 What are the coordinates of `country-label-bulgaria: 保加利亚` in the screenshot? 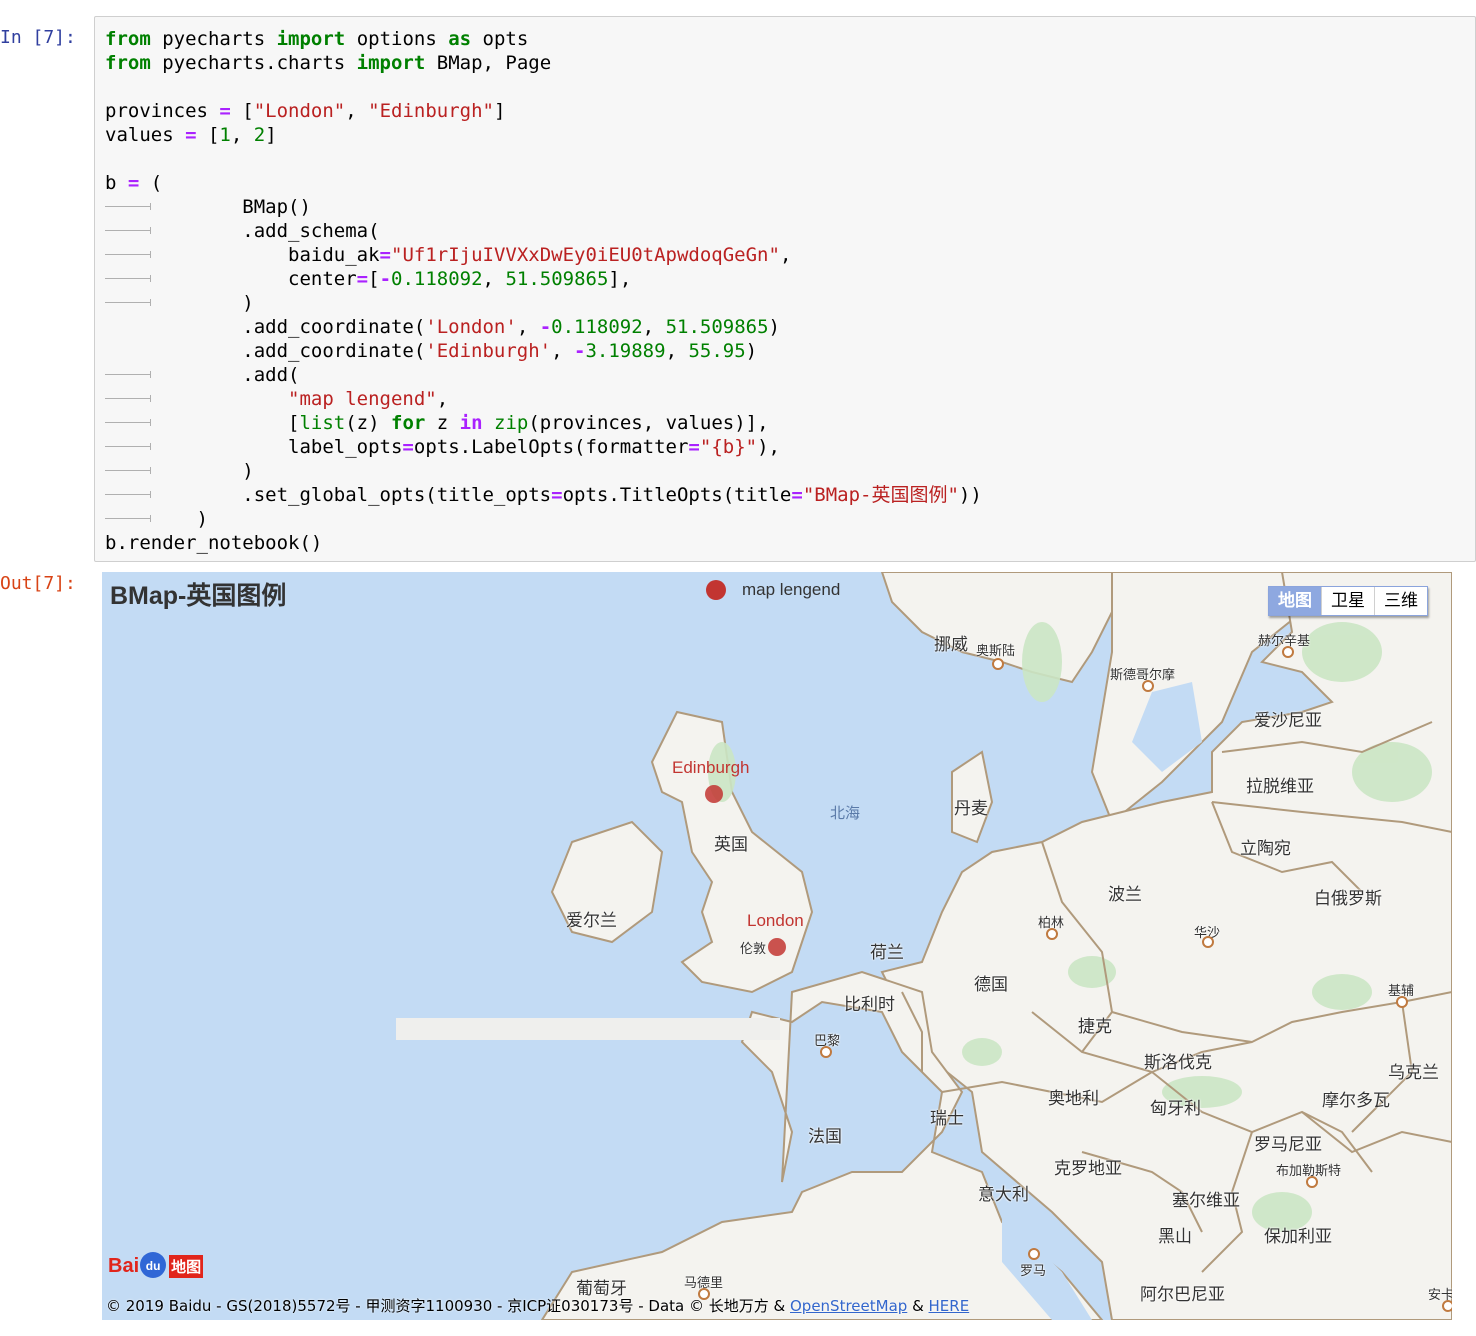 It's located at (1298, 1237).